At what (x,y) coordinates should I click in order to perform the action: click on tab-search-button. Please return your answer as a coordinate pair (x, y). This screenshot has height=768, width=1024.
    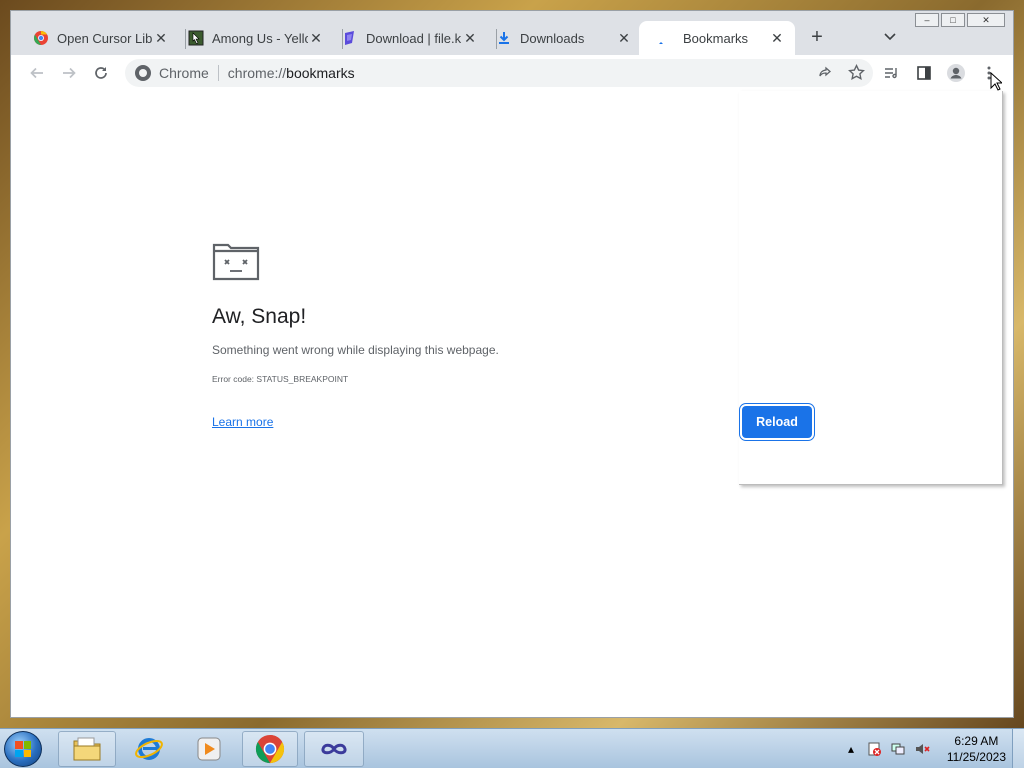
    Looking at the image, I should click on (890, 36).